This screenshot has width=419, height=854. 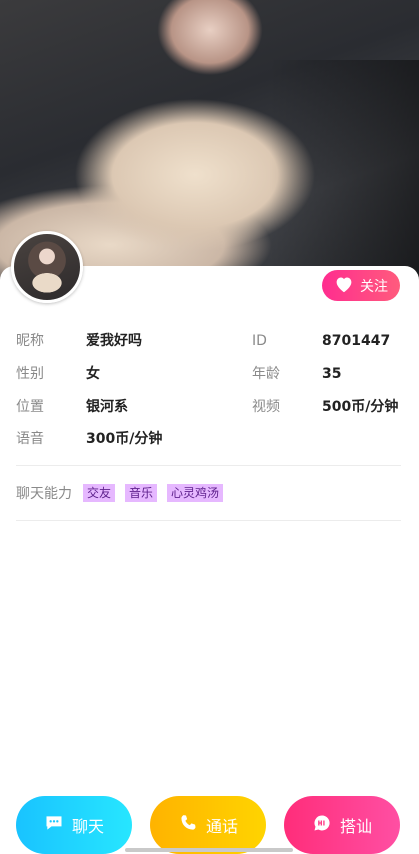 I want to click on id-value: 8701447, so click(x=356, y=341).